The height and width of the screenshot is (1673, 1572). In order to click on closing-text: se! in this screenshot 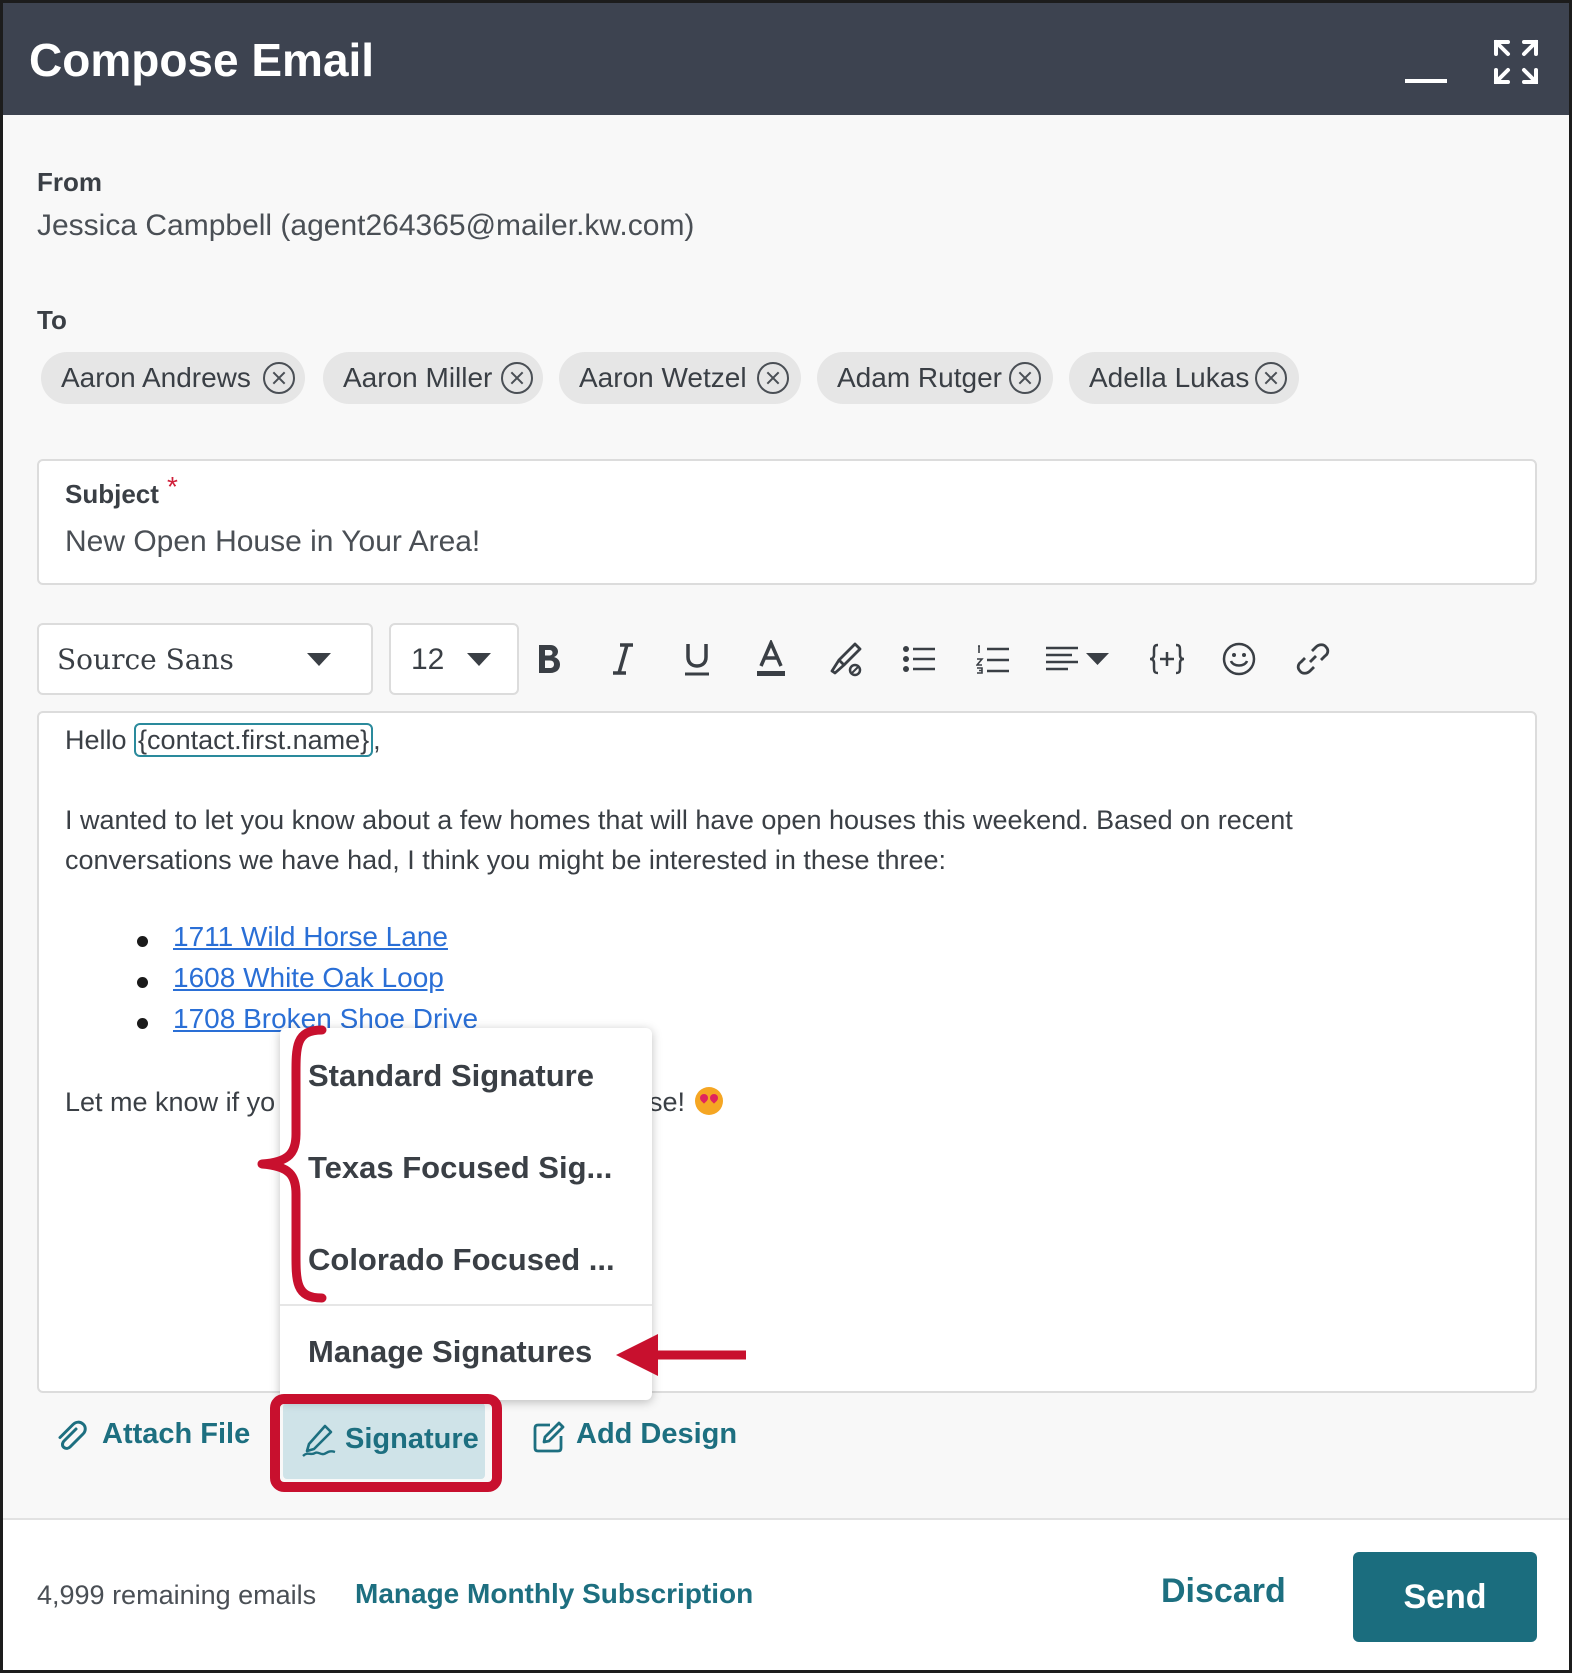, I will do `click(667, 1102)`.